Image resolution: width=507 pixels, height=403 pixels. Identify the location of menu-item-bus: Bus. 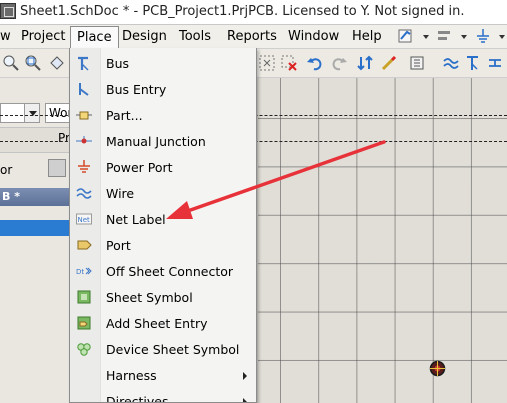
(163, 63).